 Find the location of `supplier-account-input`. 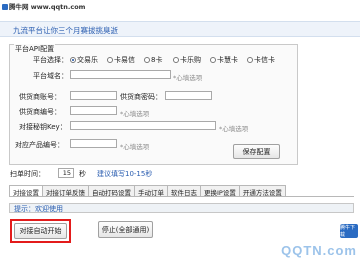

supplier-account-input is located at coordinates (93, 95).